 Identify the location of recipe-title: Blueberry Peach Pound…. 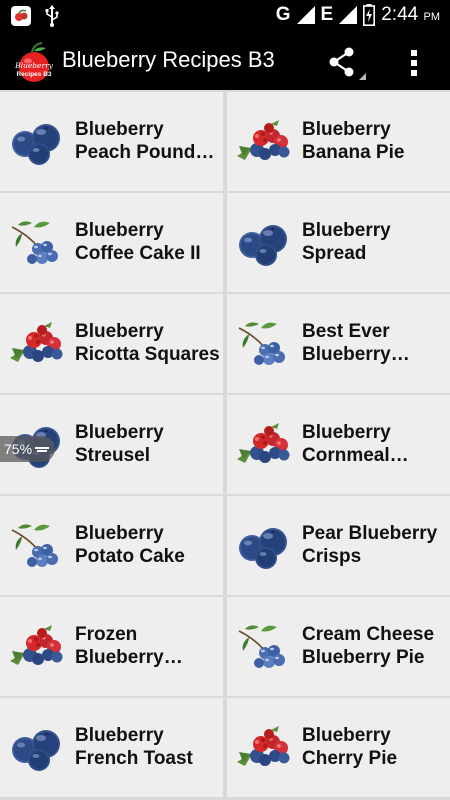
(147, 141).